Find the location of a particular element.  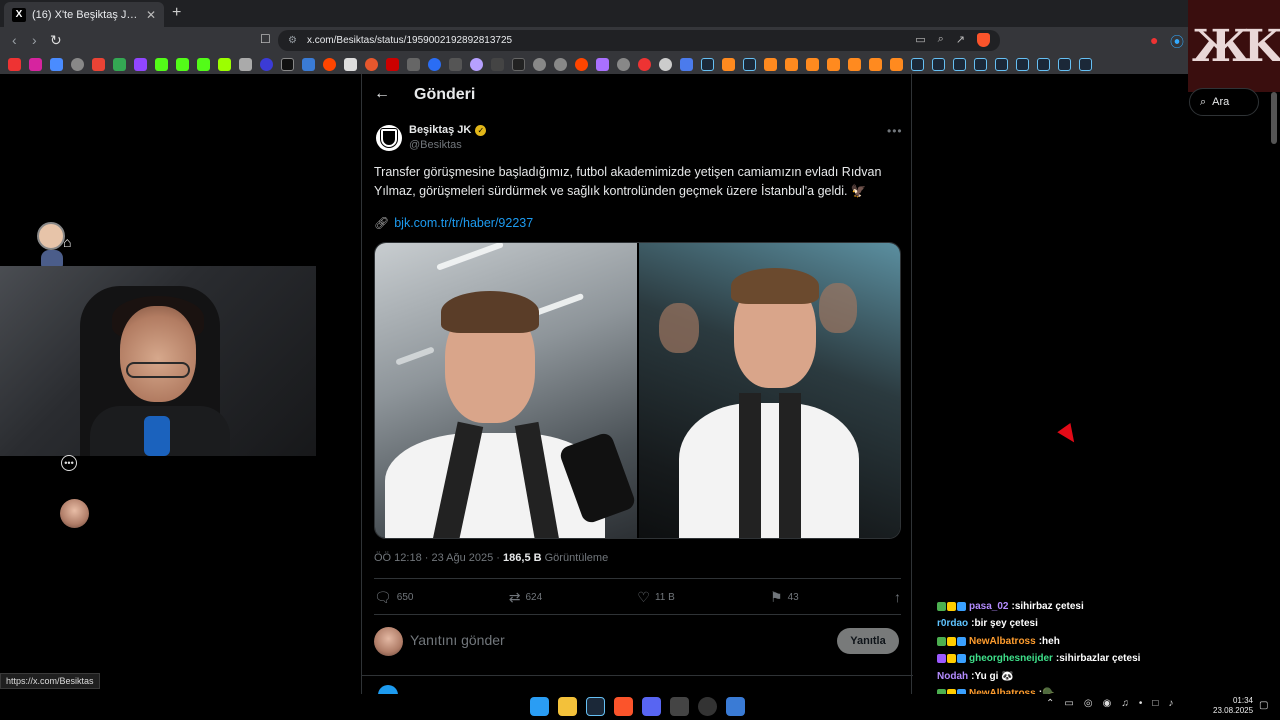

reply-action: 🗨︎ 650 is located at coordinates (393, 597).